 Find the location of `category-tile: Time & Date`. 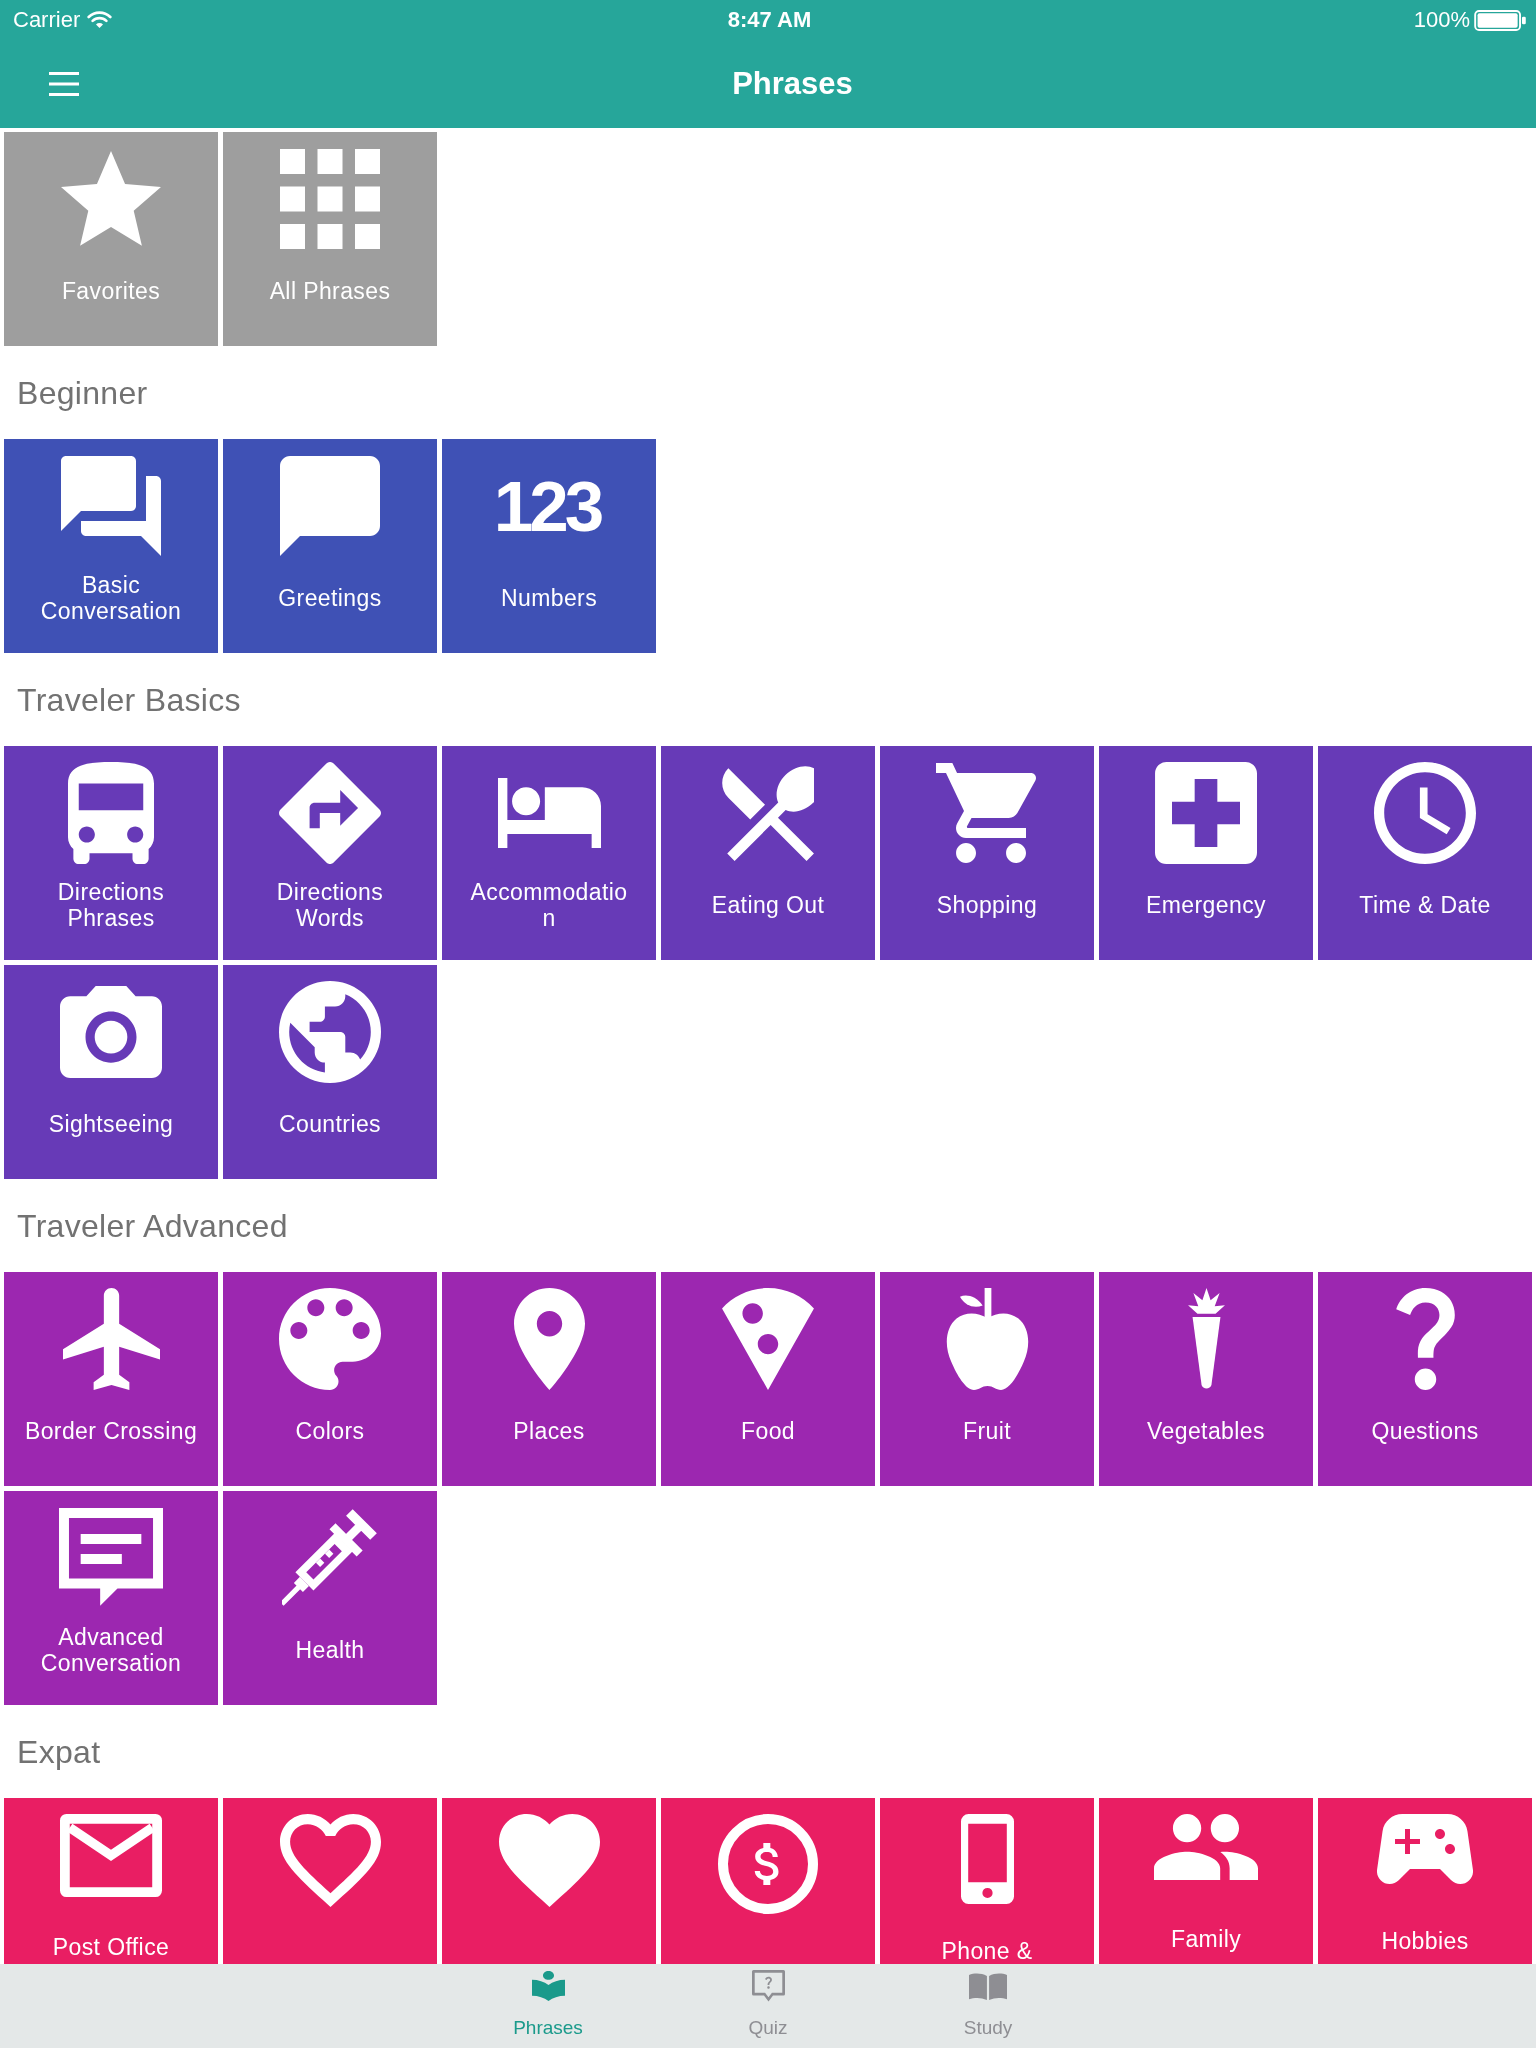

category-tile: Time & Date is located at coordinates (1425, 853).